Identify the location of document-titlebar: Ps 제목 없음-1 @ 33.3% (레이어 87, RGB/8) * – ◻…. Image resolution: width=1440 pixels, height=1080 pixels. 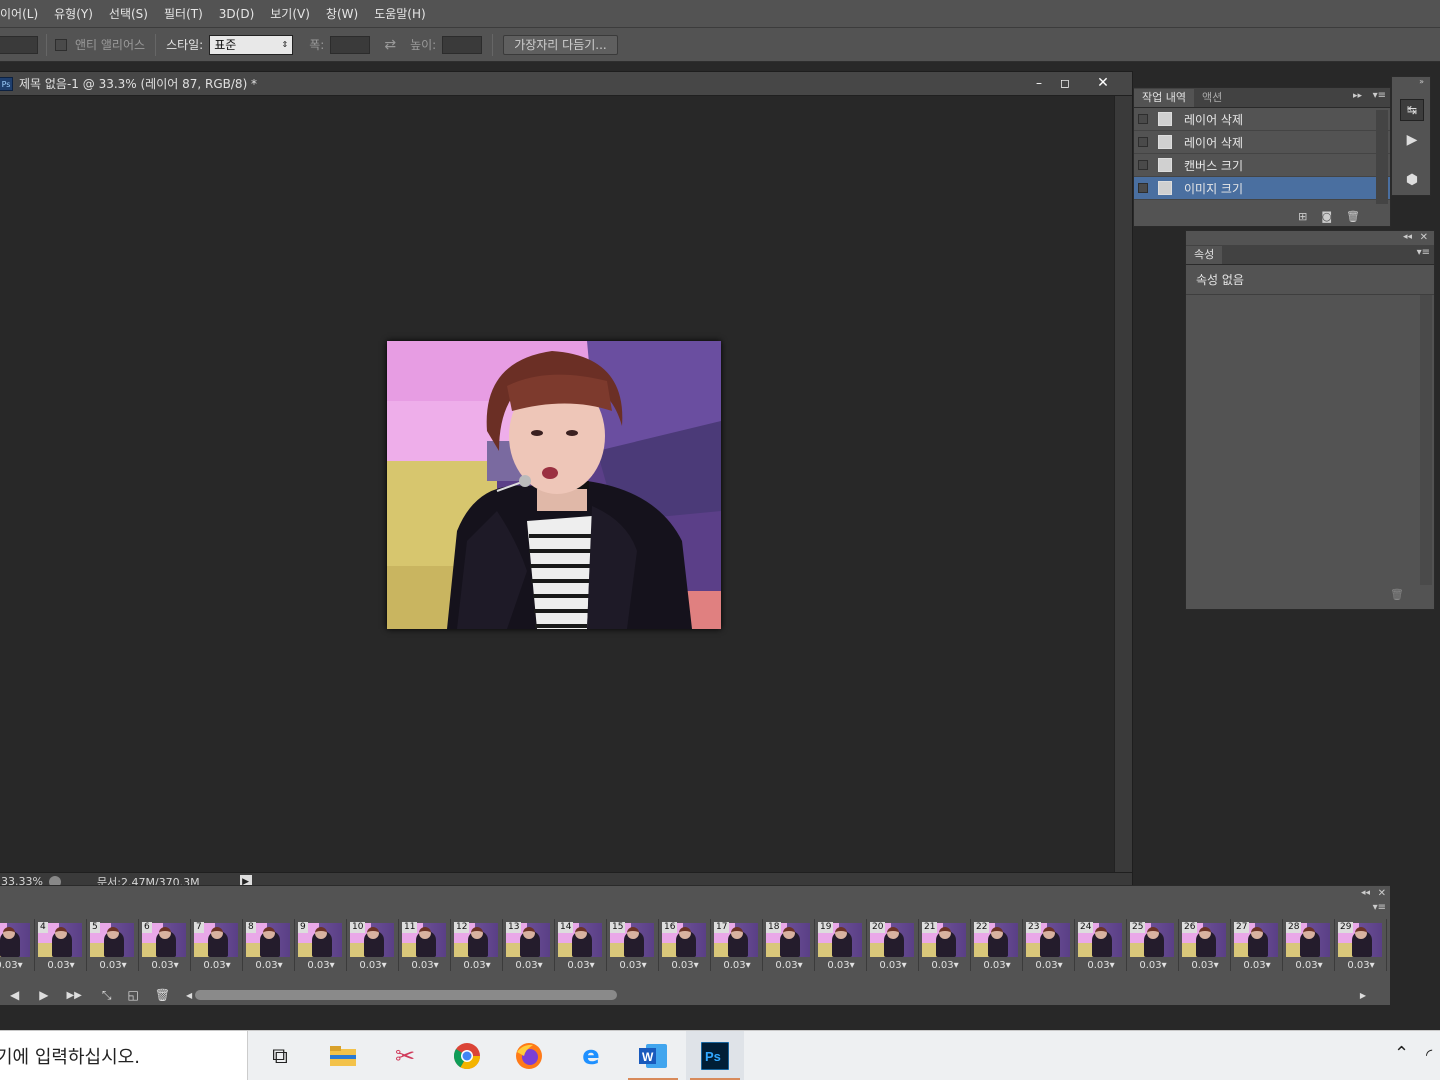
(566, 84).